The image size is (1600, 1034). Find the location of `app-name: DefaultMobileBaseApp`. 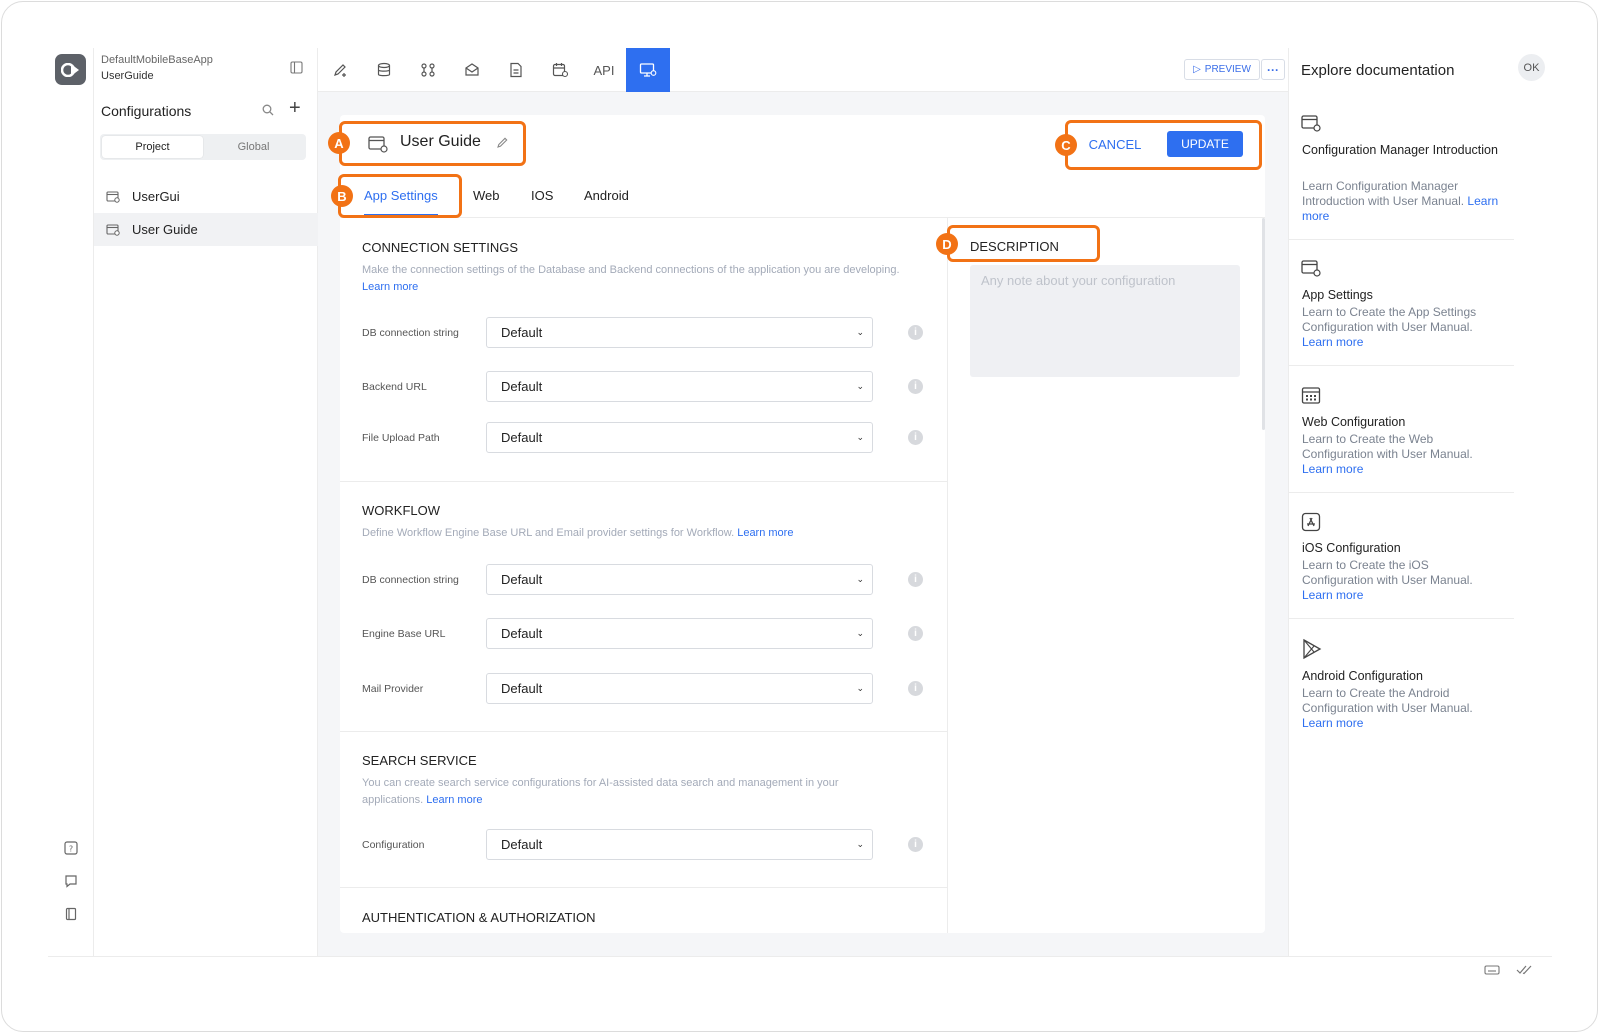

app-name: DefaultMobileBaseApp is located at coordinates (157, 60).